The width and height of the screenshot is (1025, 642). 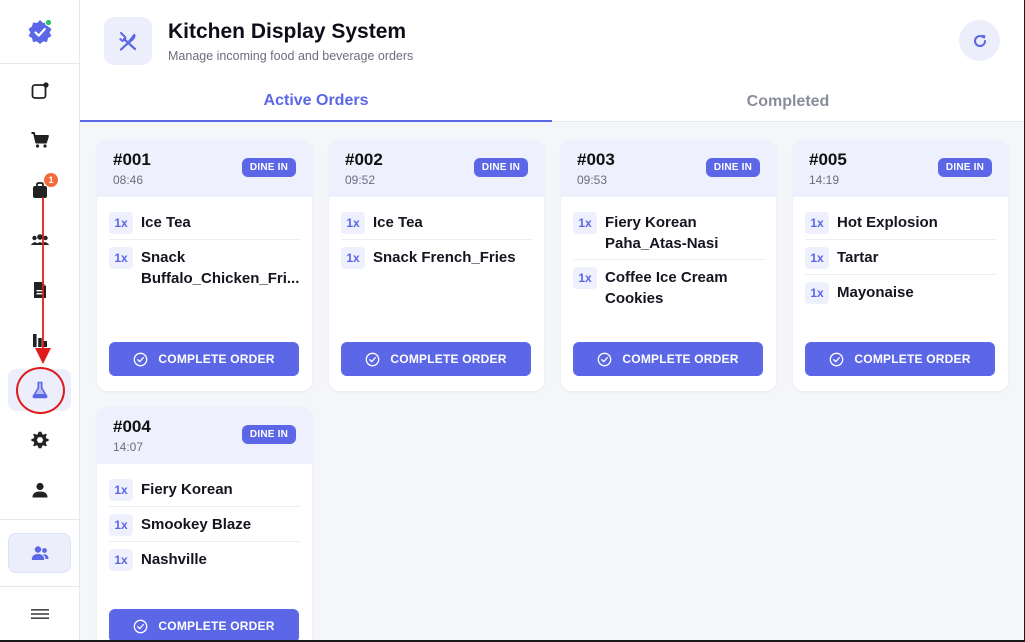 I want to click on gear-icon, so click(x=39, y=440).